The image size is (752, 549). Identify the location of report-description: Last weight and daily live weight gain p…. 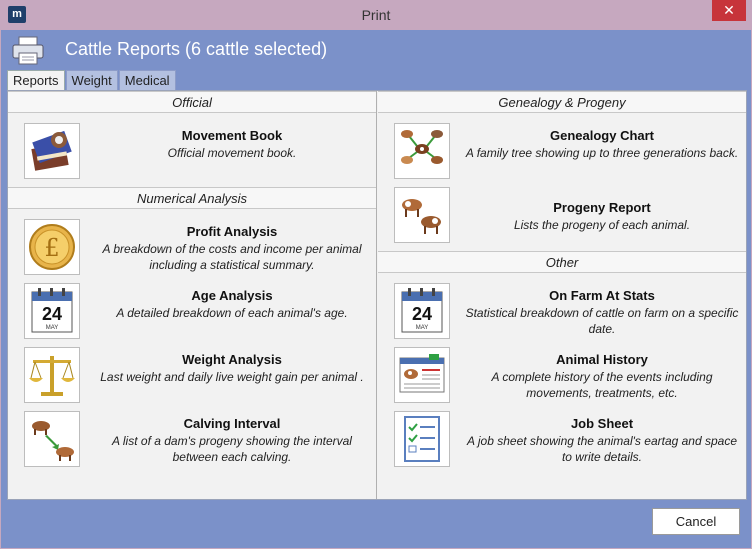
(232, 377).